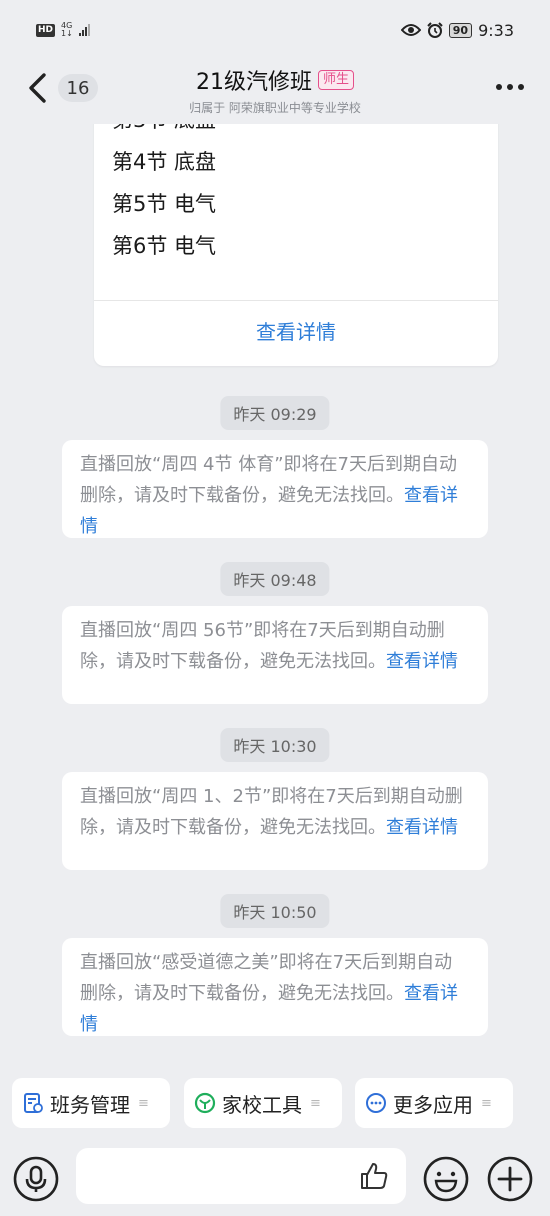 The height and width of the screenshot is (1216, 550). What do you see at coordinates (164, 129) in the screenshot?
I see `card-line: 第3节 底盘` at bounding box center [164, 129].